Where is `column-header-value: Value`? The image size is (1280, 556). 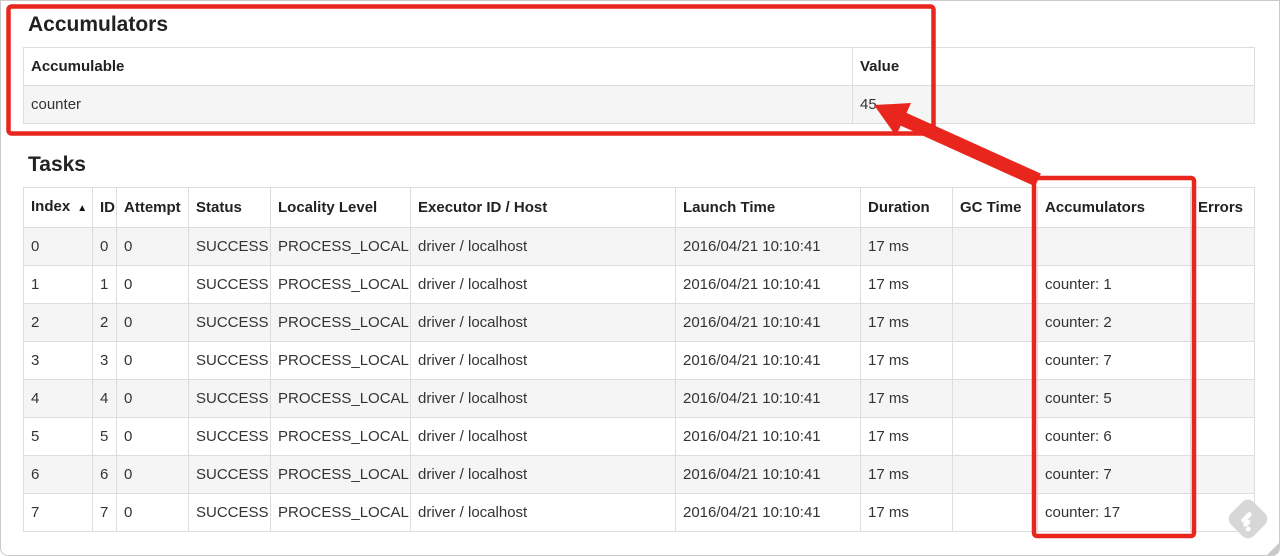
column-header-value: Value is located at coordinates (1053, 66).